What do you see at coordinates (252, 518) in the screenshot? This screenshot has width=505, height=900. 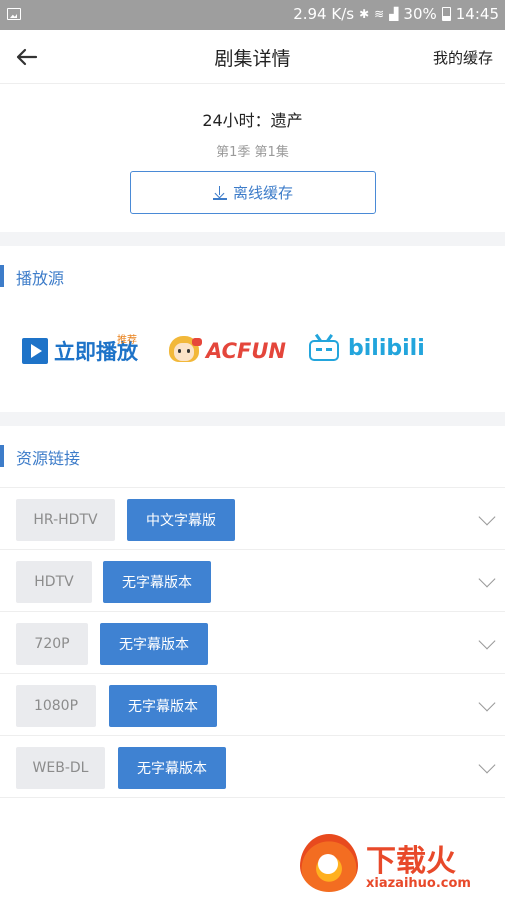 I see `resource-row: HR-HDTV 中文字幕版` at bounding box center [252, 518].